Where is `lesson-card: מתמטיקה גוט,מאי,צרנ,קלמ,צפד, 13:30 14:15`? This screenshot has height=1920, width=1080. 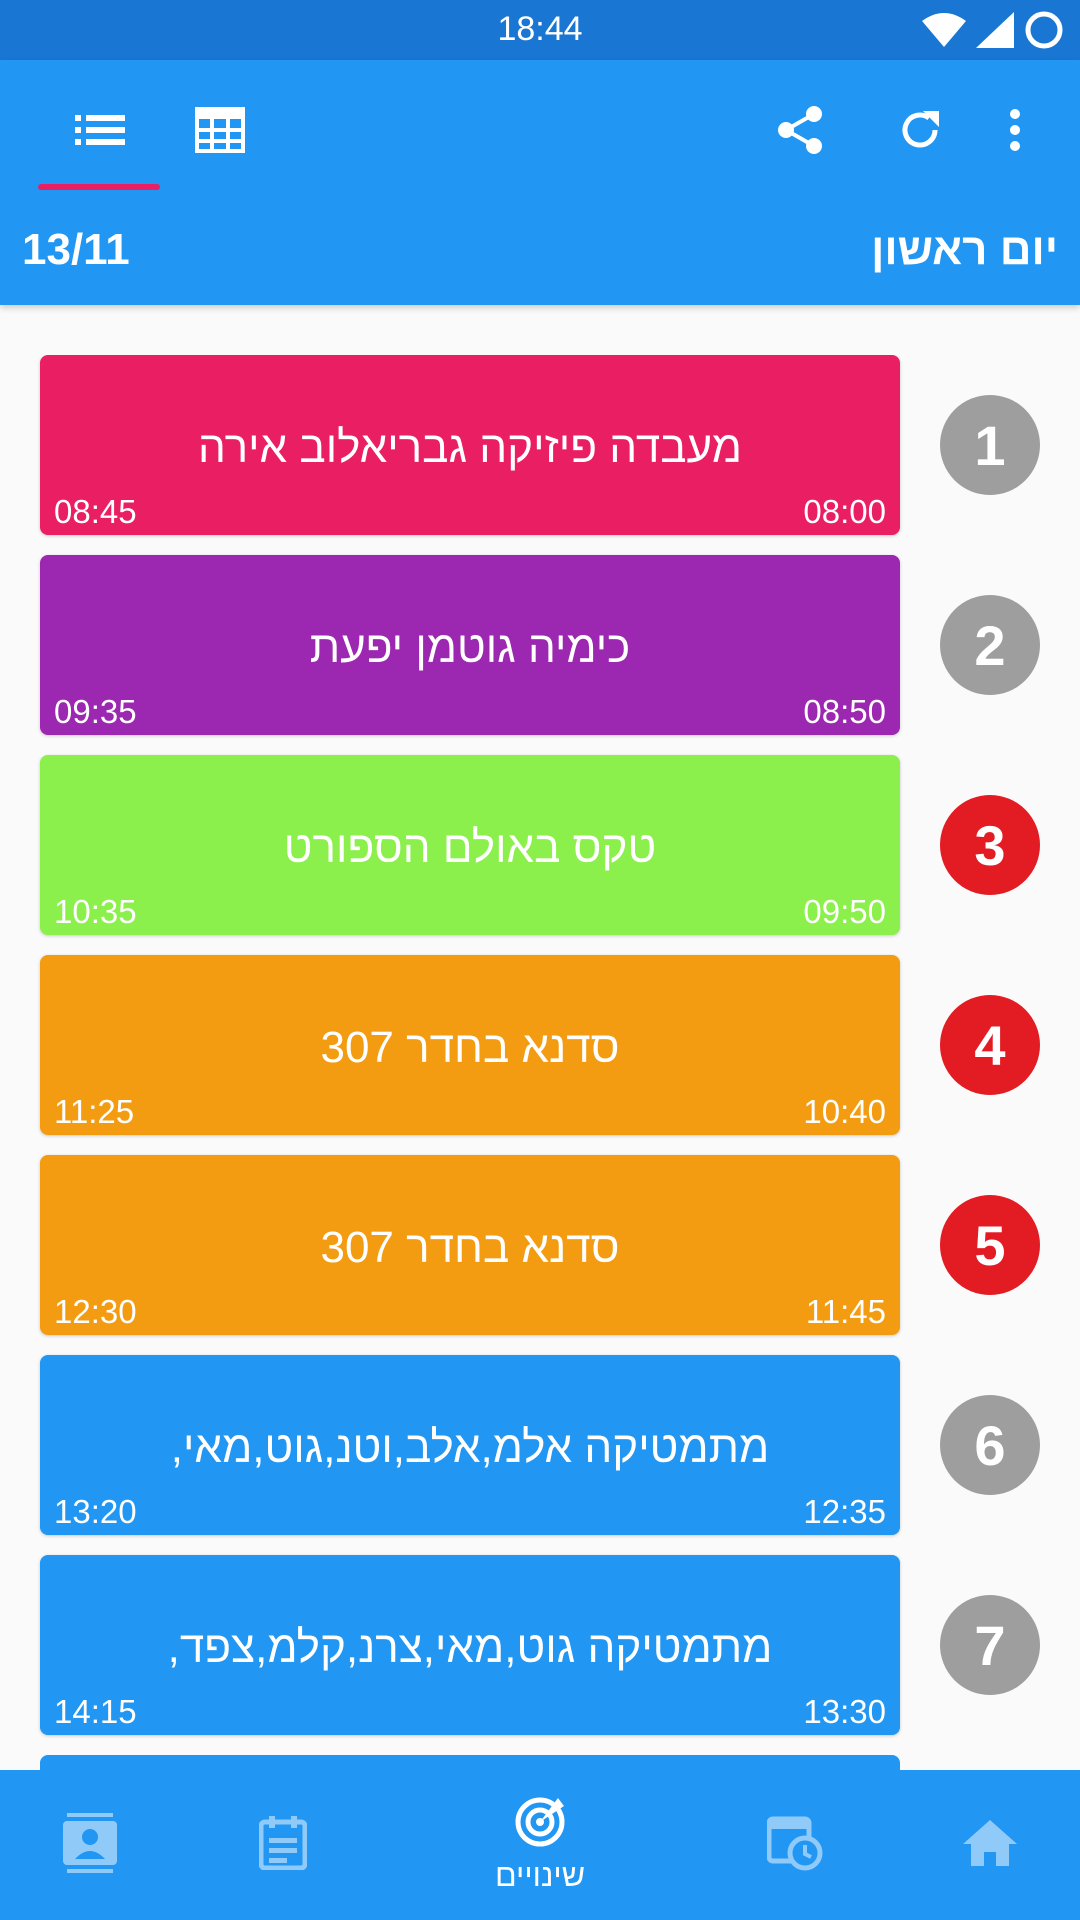
lesson-card: מתמטיקה גוט,מאי,צרנ,קלמ,צפד, 13:30 14:15 is located at coordinates (470, 1645).